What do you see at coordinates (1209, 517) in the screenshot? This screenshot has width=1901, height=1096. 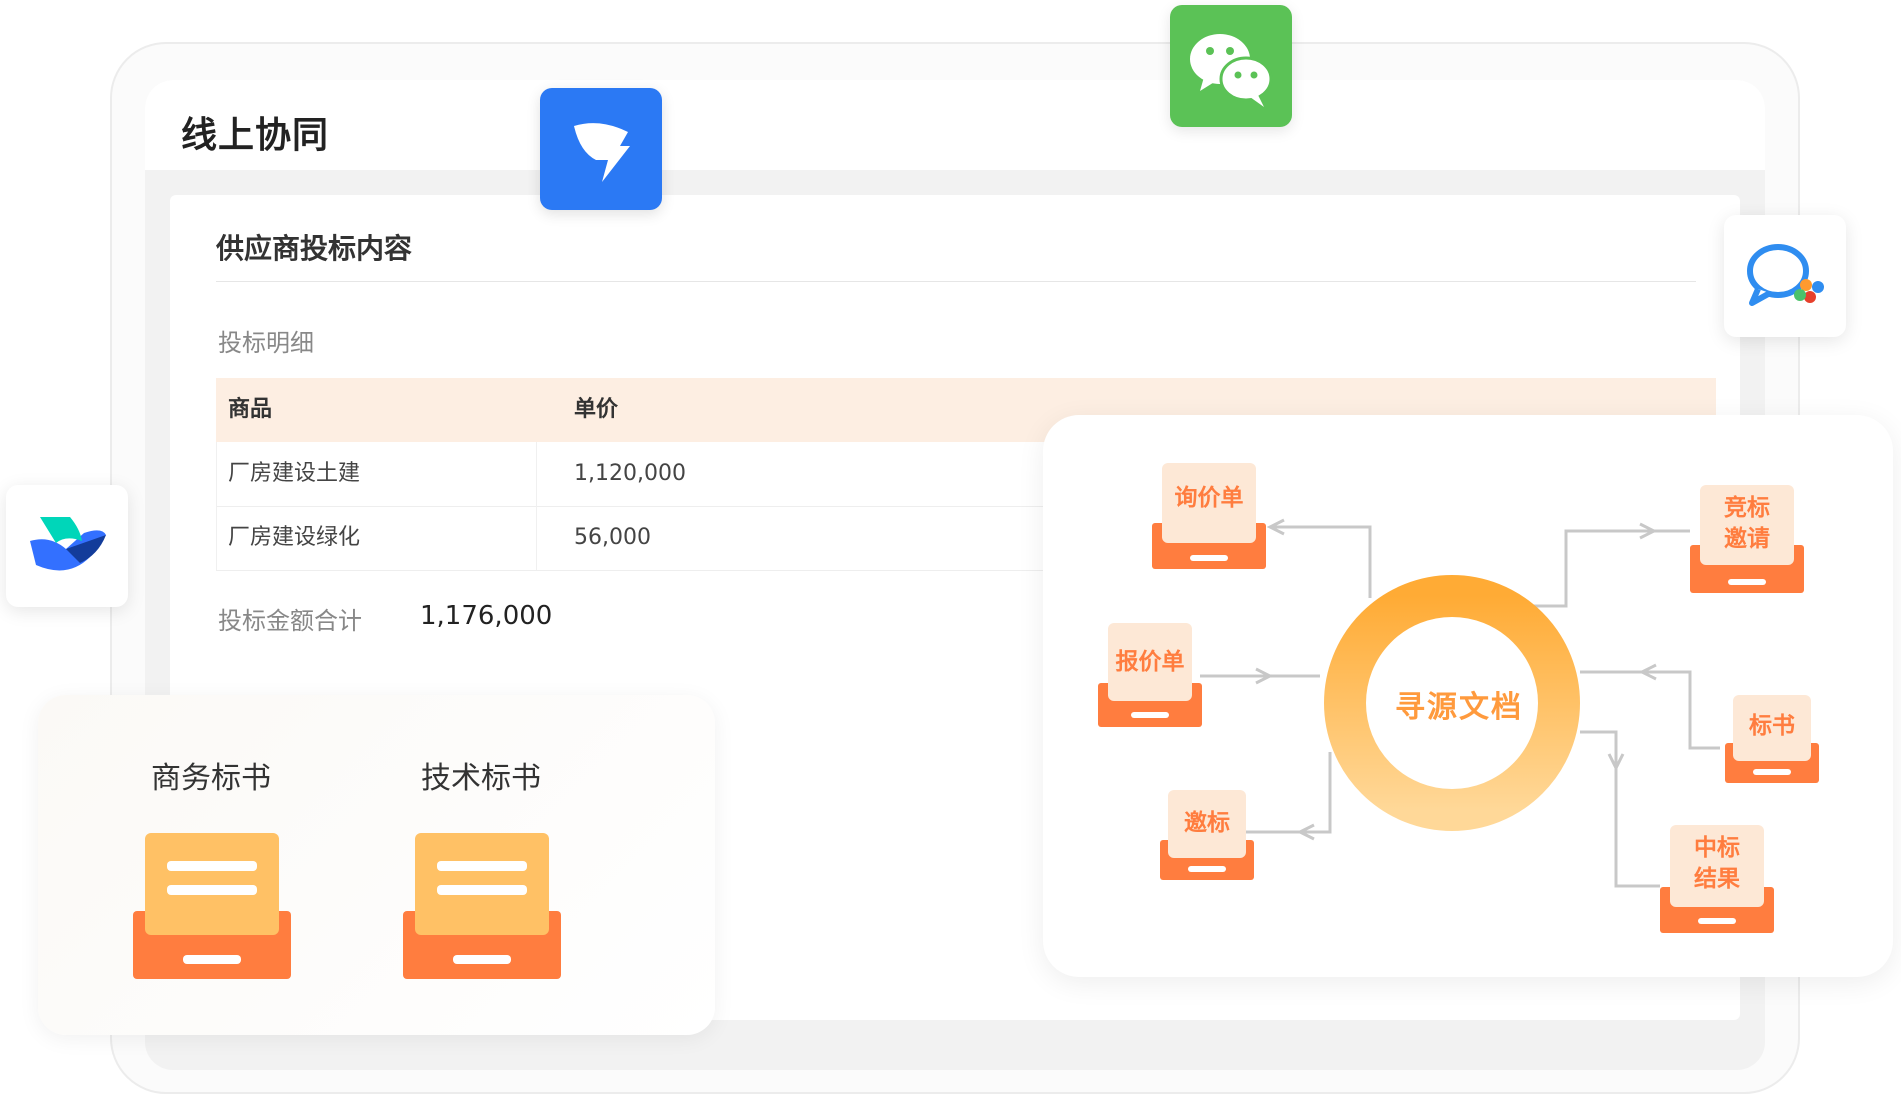 I see `inquiry-node: 询价单` at bounding box center [1209, 517].